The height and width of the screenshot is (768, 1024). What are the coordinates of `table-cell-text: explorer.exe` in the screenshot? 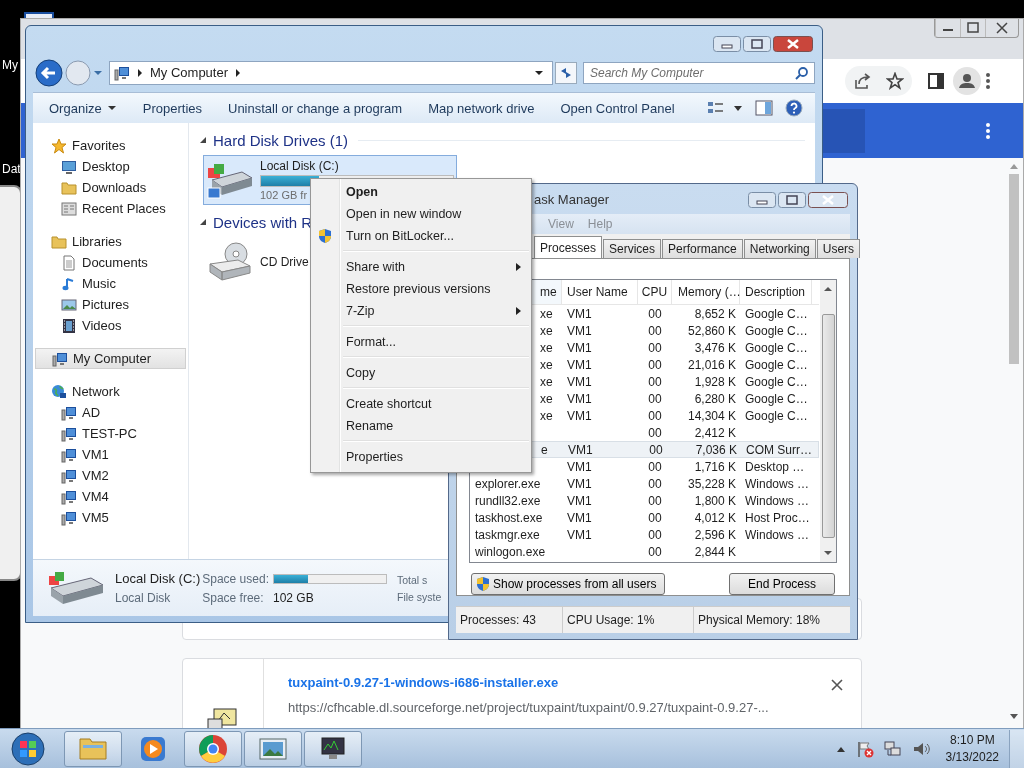 It's located at (508, 483).